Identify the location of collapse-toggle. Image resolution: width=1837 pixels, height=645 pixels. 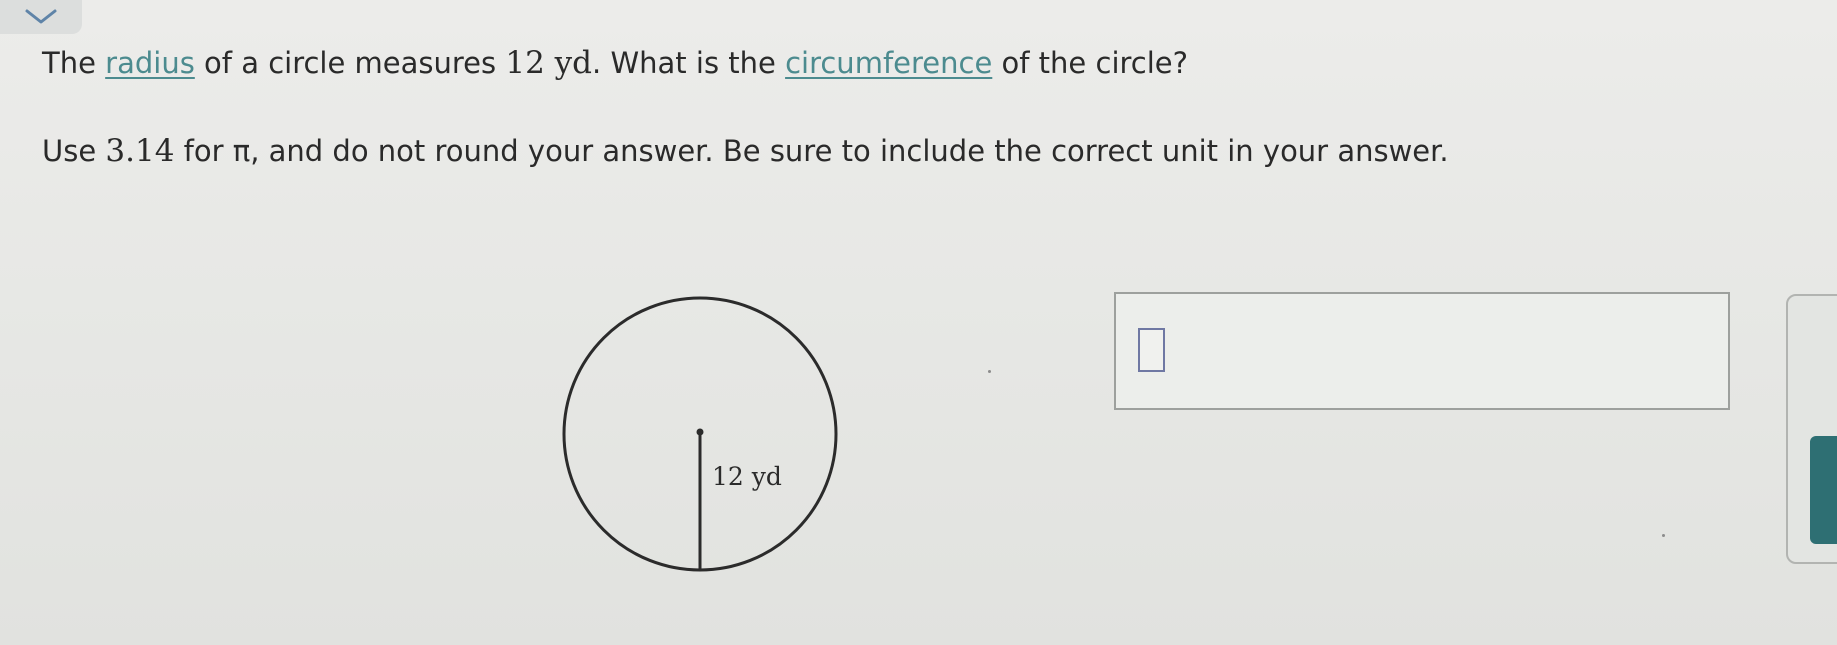
(41, 17).